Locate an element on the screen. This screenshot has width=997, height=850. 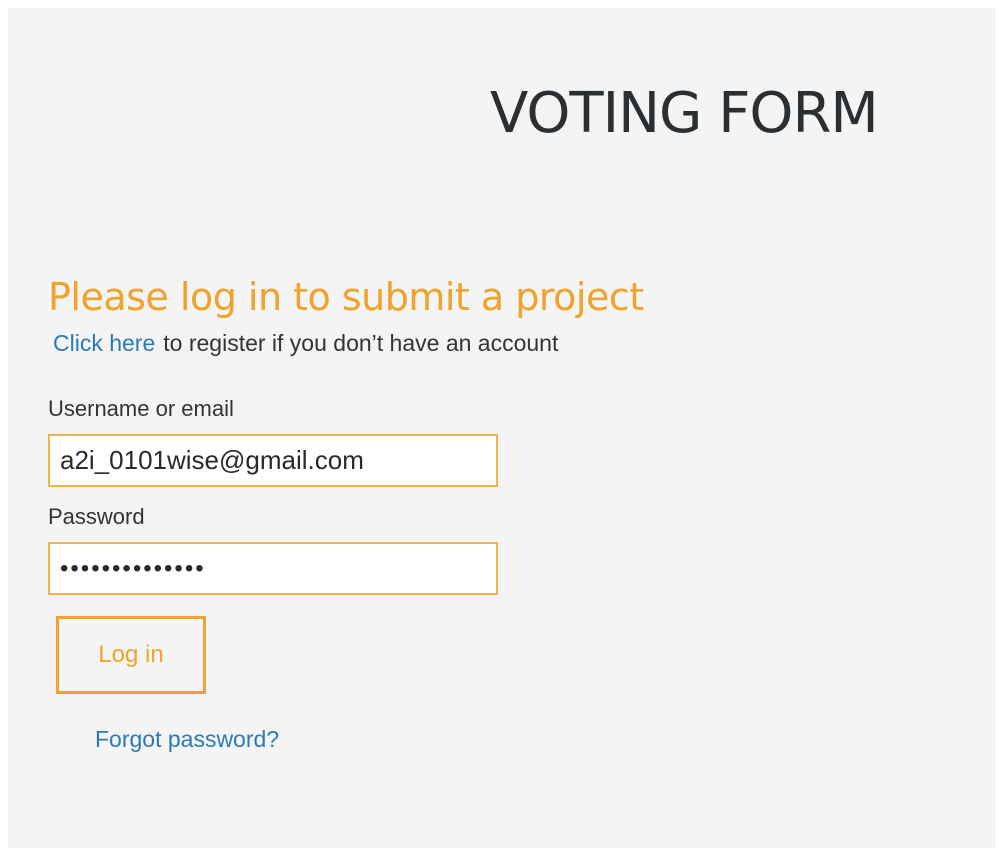
login-heading: Please log in to submit a project is located at coordinates (346, 297).